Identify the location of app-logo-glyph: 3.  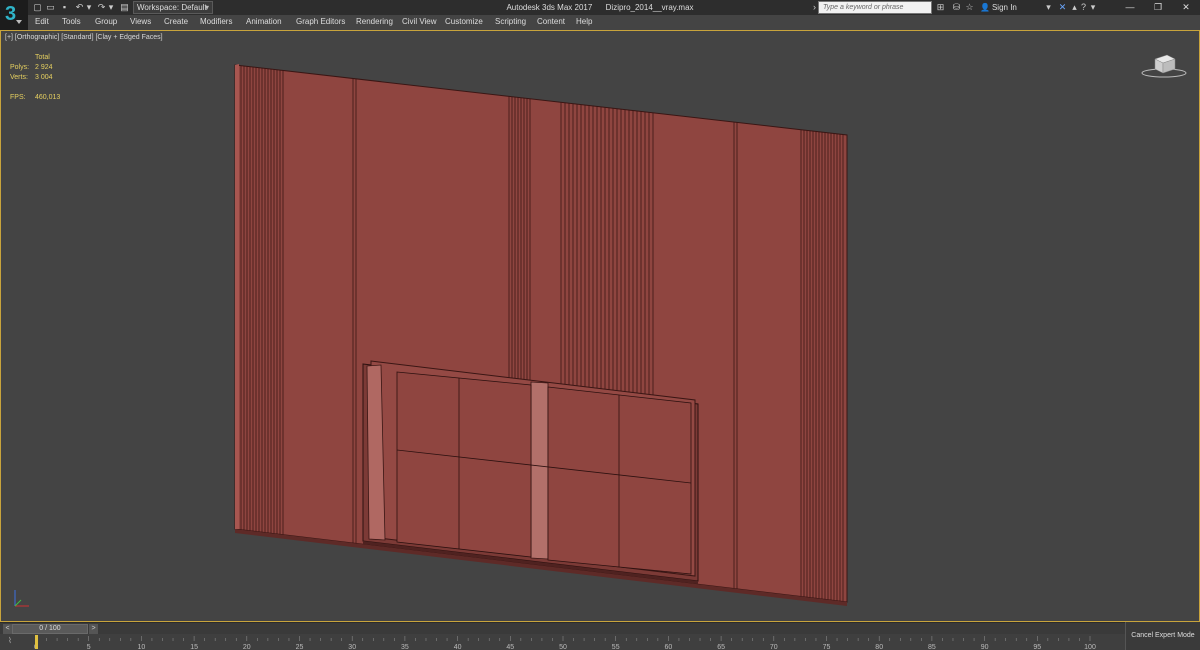
(11, 14).